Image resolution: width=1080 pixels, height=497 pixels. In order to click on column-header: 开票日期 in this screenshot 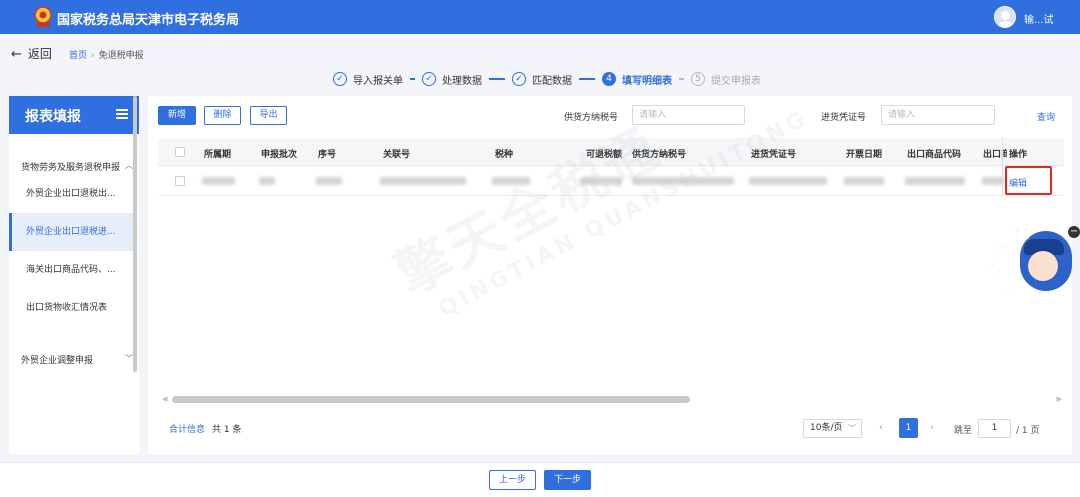, I will do `click(864, 155)`.